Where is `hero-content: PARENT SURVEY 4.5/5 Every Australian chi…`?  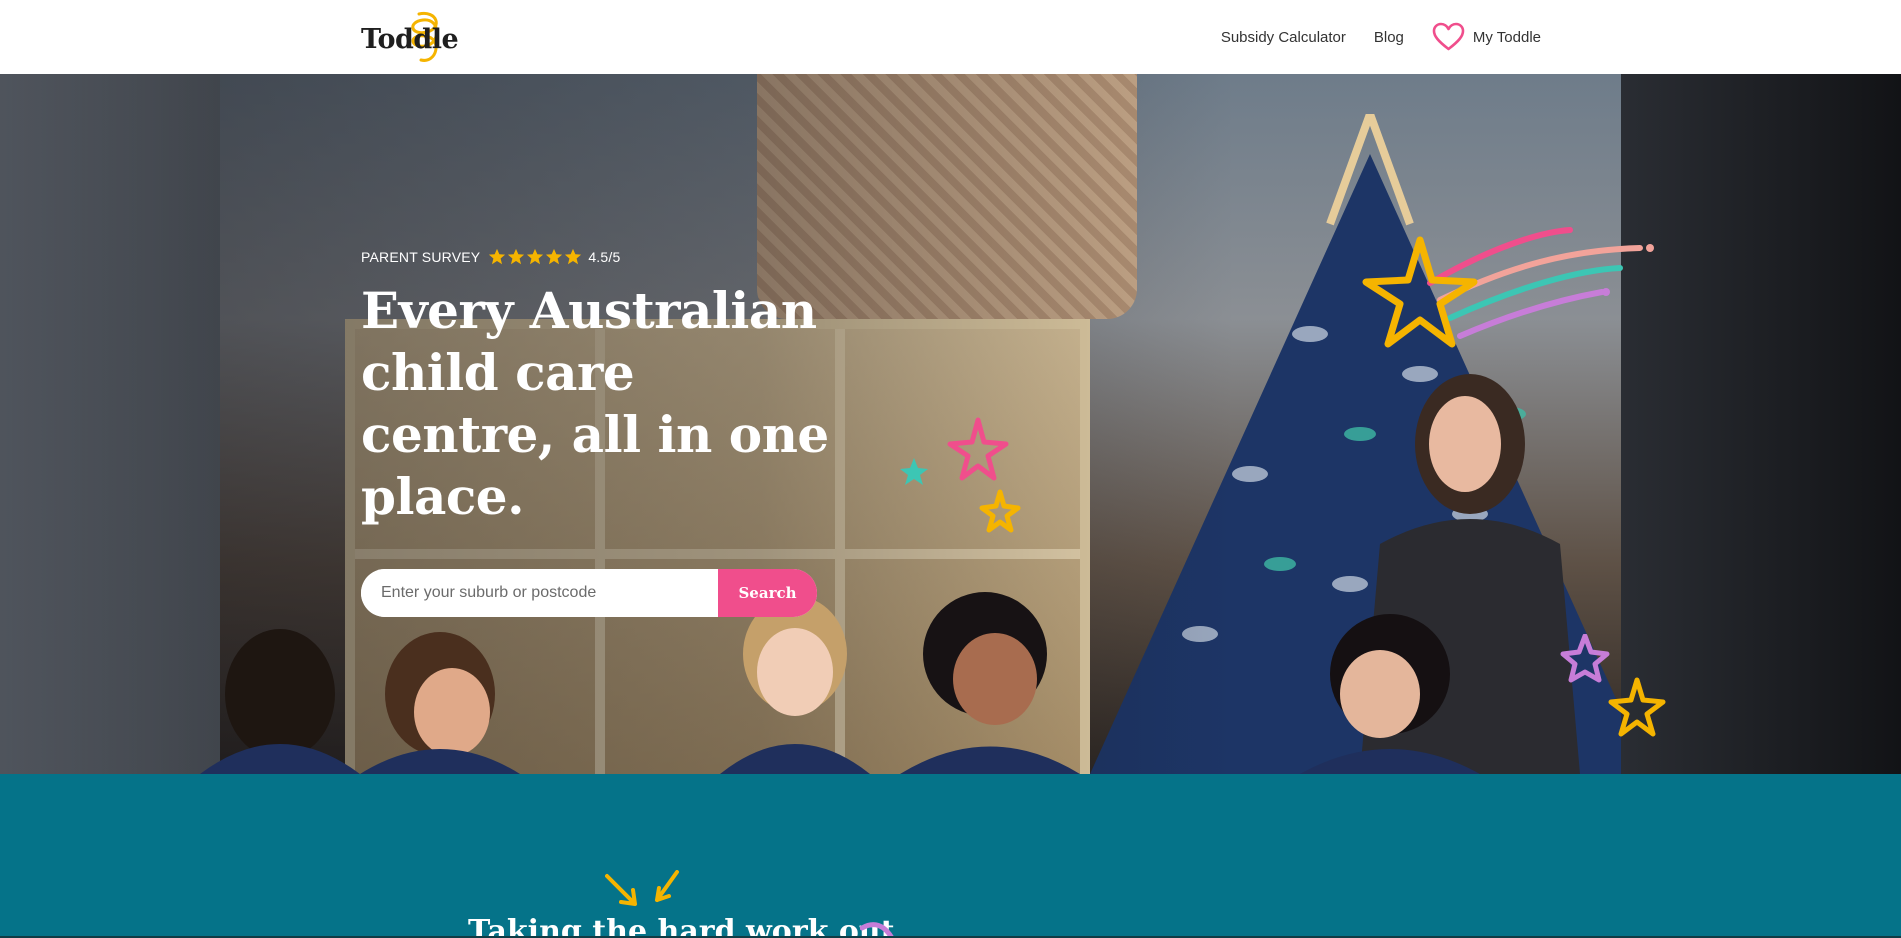 hero-content: PARENT SURVEY 4.5/5 Every Australian chi… is located at coordinates (611, 388).